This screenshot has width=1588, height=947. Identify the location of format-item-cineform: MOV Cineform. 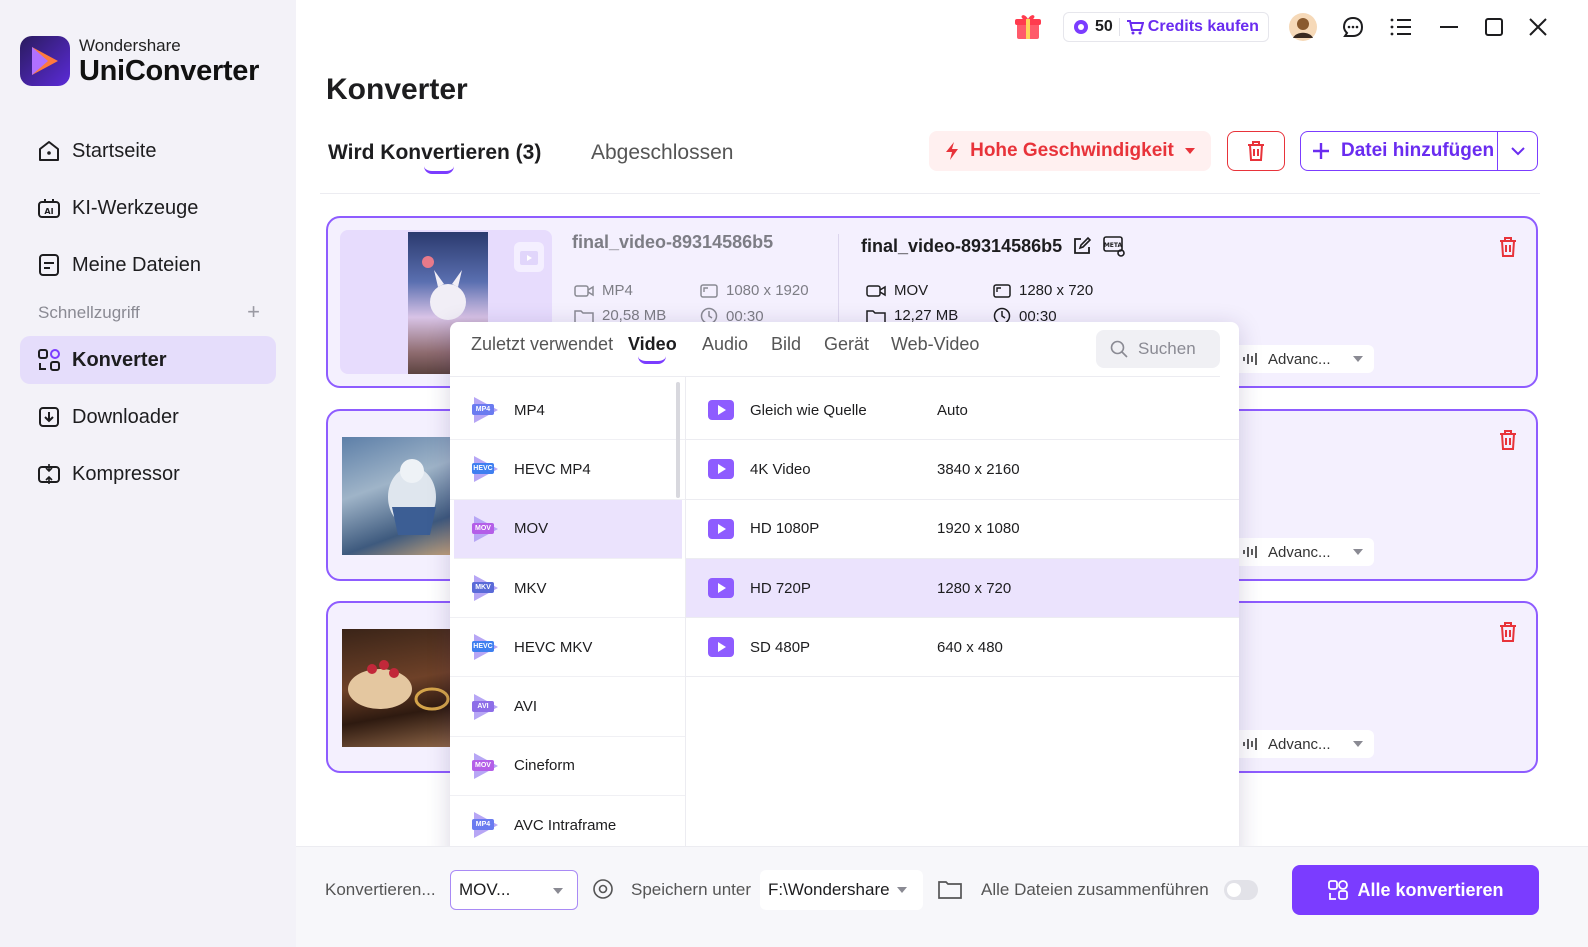
(568, 767).